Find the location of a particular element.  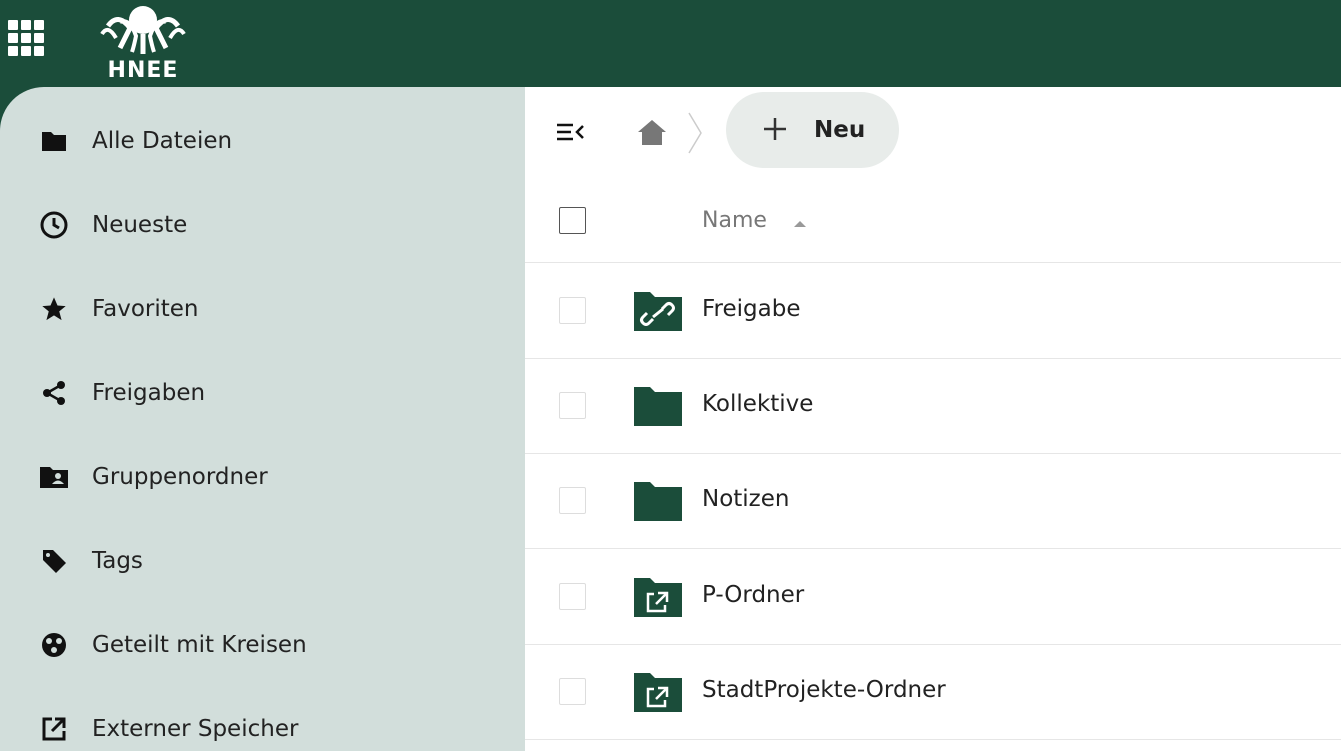

breadcrumb-separator is located at coordinates (695, 133).